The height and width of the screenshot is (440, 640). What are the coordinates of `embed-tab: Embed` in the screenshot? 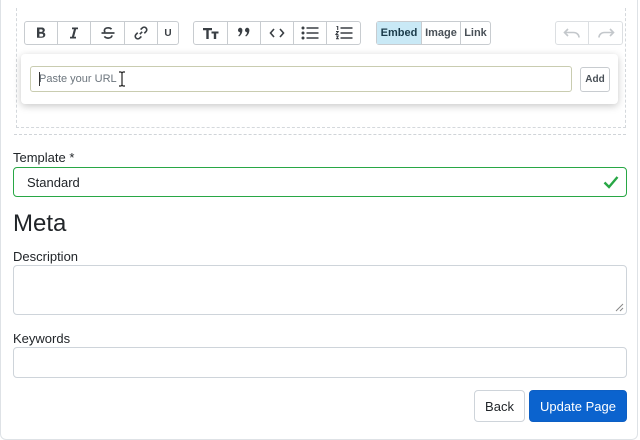 It's located at (399, 33).